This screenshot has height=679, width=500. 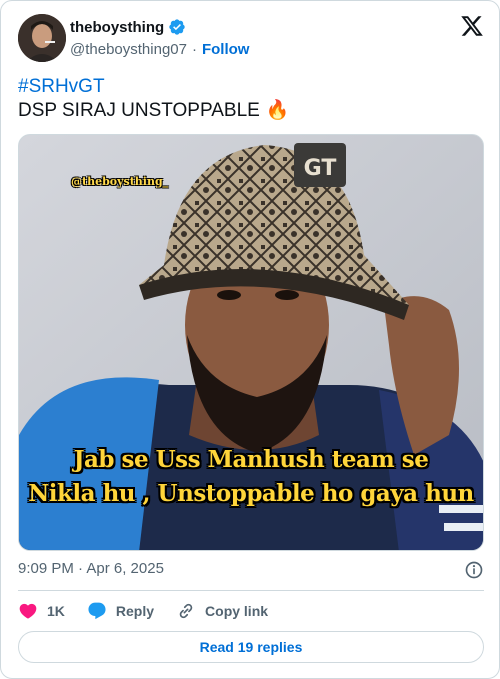 I want to click on action-bar: 1K Reply Copy link, so click(x=154, y=611).